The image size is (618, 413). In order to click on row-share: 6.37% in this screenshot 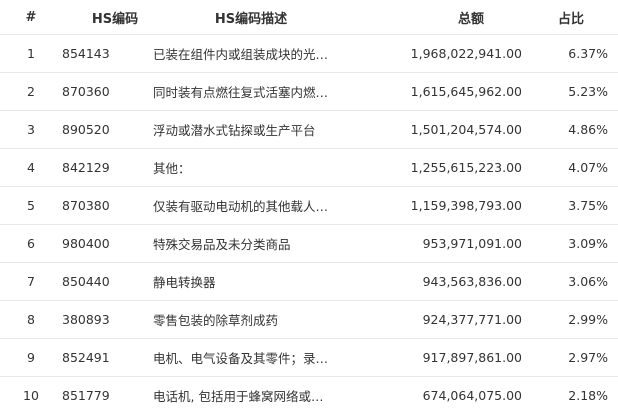, I will do `click(588, 53)`.